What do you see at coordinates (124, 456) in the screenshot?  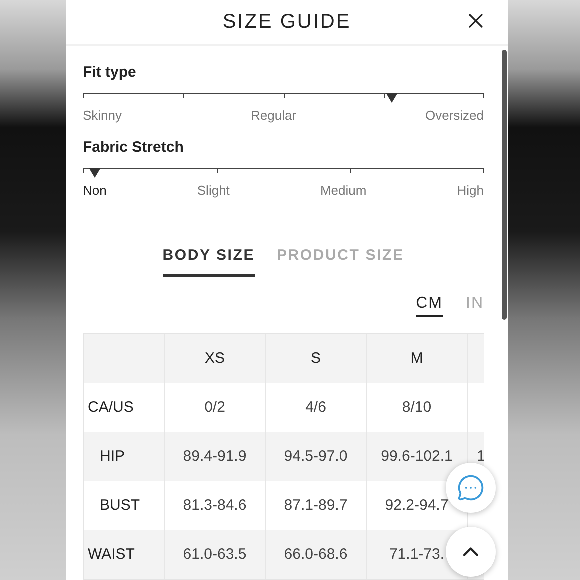 I see `row-label: HIP` at bounding box center [124, 456].